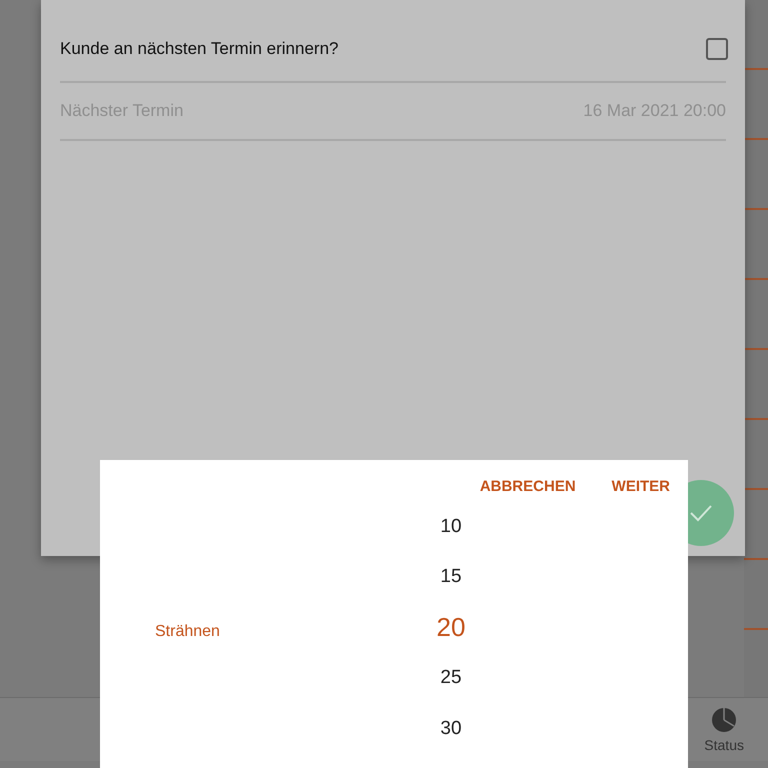 Image resolution: width=768 pixels, height=768 pixels. I want to click on reminder-label: Kunde an nächsten Termin erinnern?, so click(199, 48).